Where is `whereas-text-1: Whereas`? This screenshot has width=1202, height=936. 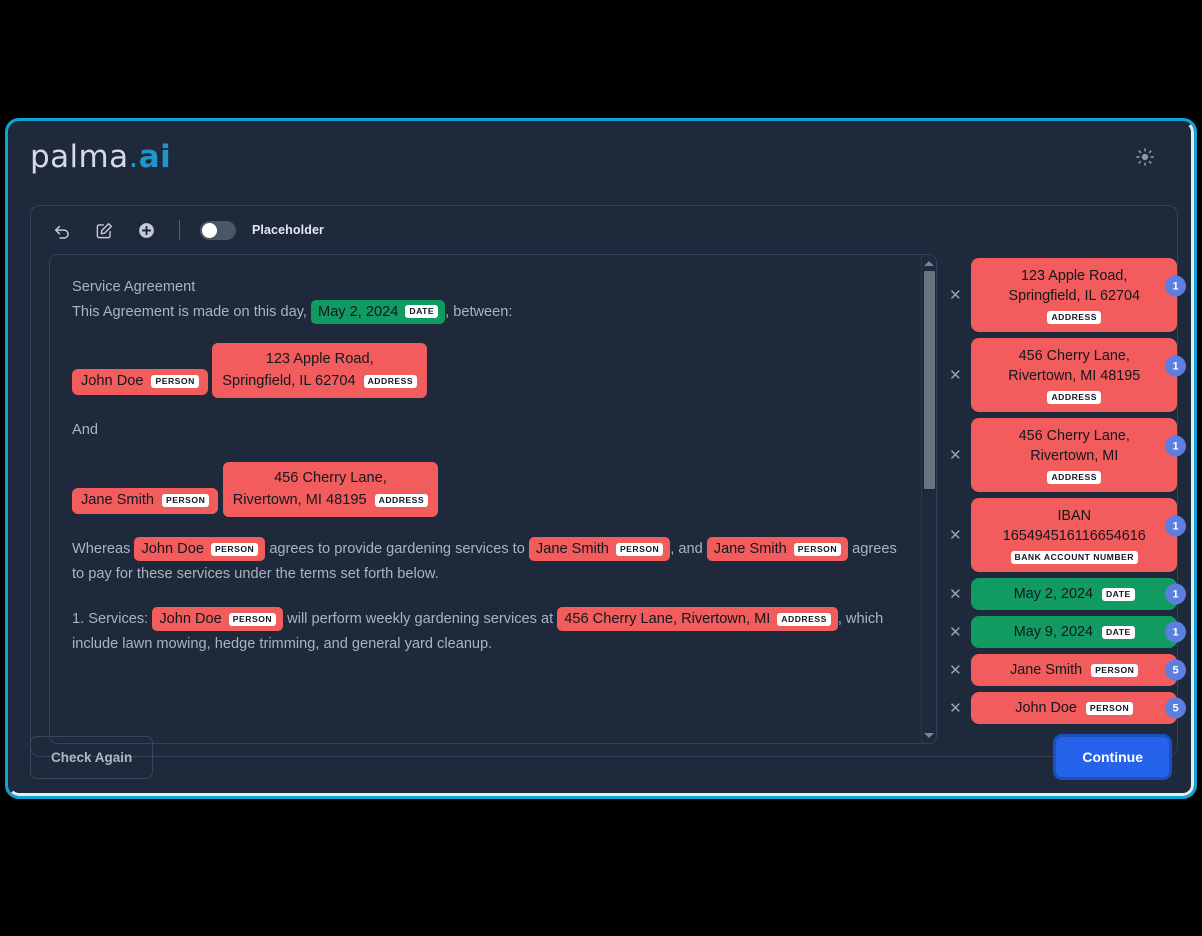 whereas-text-1: Whereas is located at coordinates (101, 549).